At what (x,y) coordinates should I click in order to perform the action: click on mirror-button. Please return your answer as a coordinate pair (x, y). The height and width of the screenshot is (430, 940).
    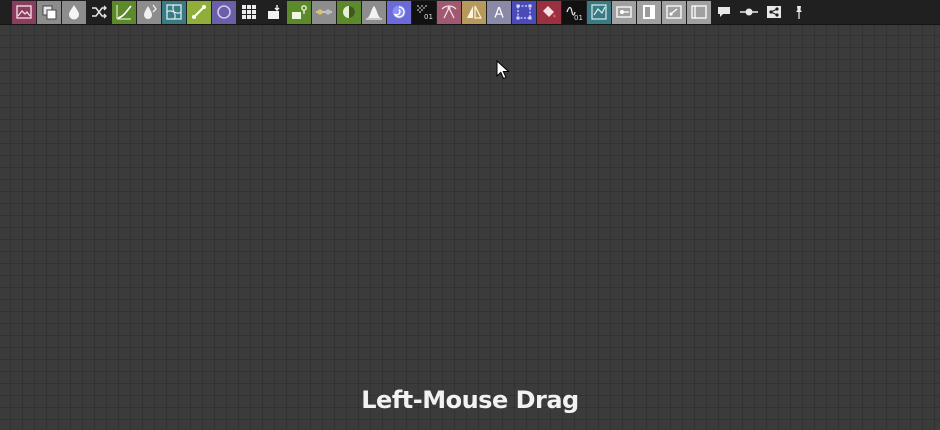
    Looking at the image, I should click on (474, 12).